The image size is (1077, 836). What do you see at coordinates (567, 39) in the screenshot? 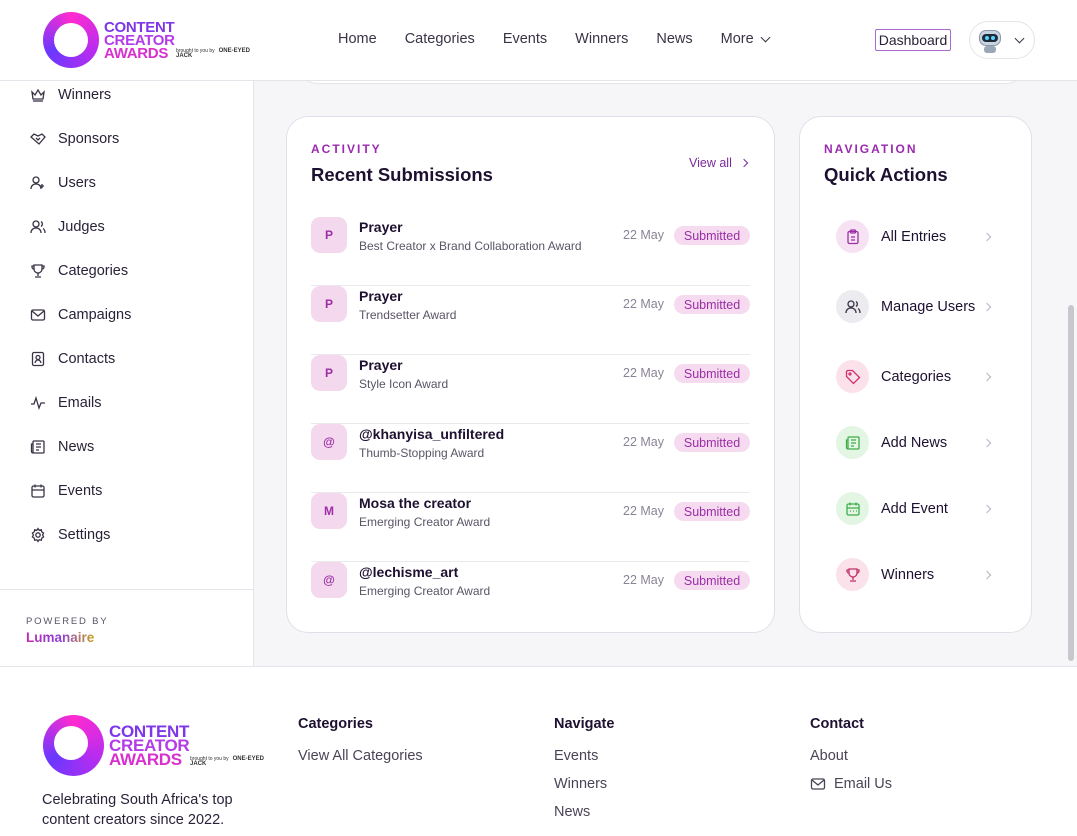
I see `main-nav: Home Categories Events Winners News More` at bounding box center [567, 39].